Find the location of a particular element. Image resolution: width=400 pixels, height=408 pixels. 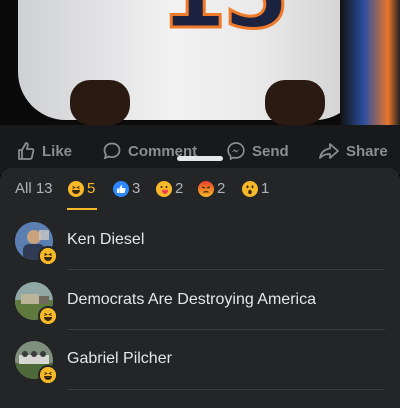

tab-haha-count: 5 is located at coordinates (91, 188).